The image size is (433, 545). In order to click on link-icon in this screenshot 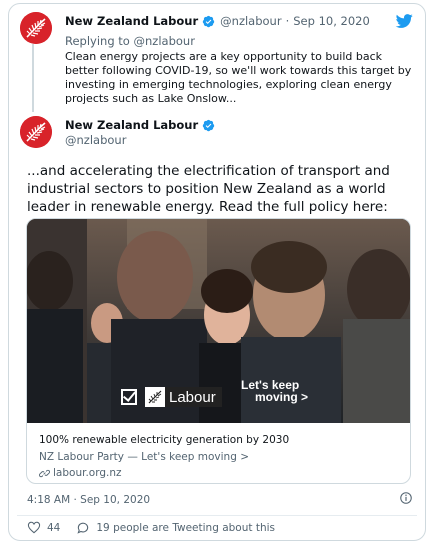, I will do `click(44, 473)`.